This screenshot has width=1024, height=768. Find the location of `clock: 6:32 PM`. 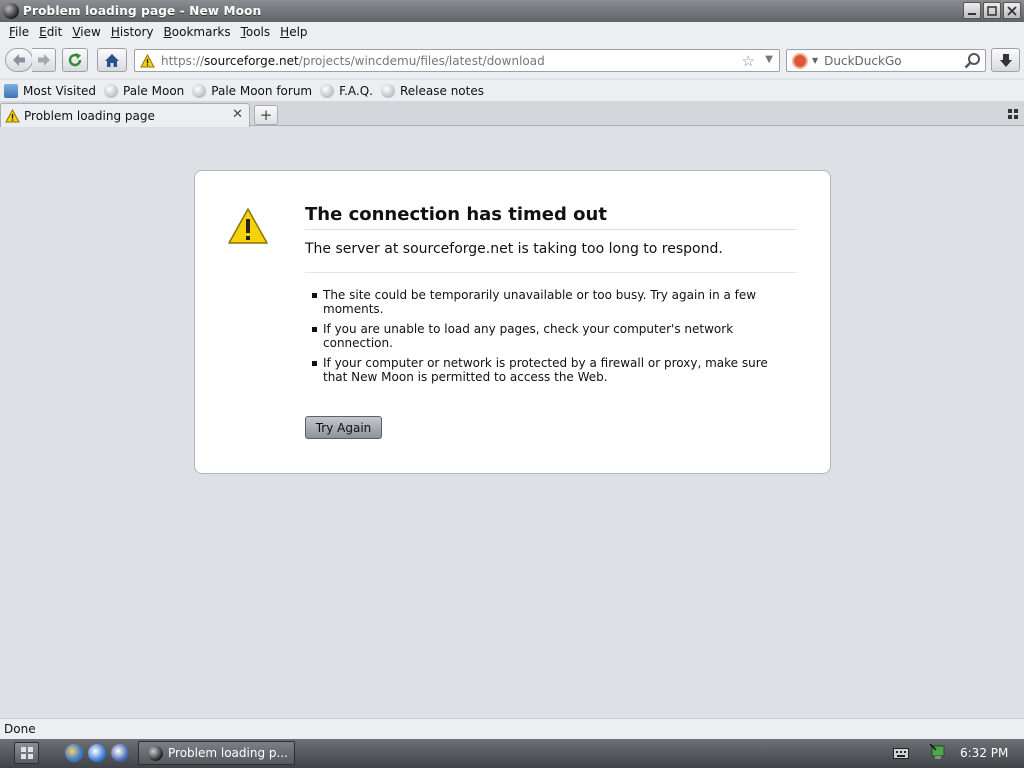

clock: 6:32 PM is located at coordinates (984, 753).